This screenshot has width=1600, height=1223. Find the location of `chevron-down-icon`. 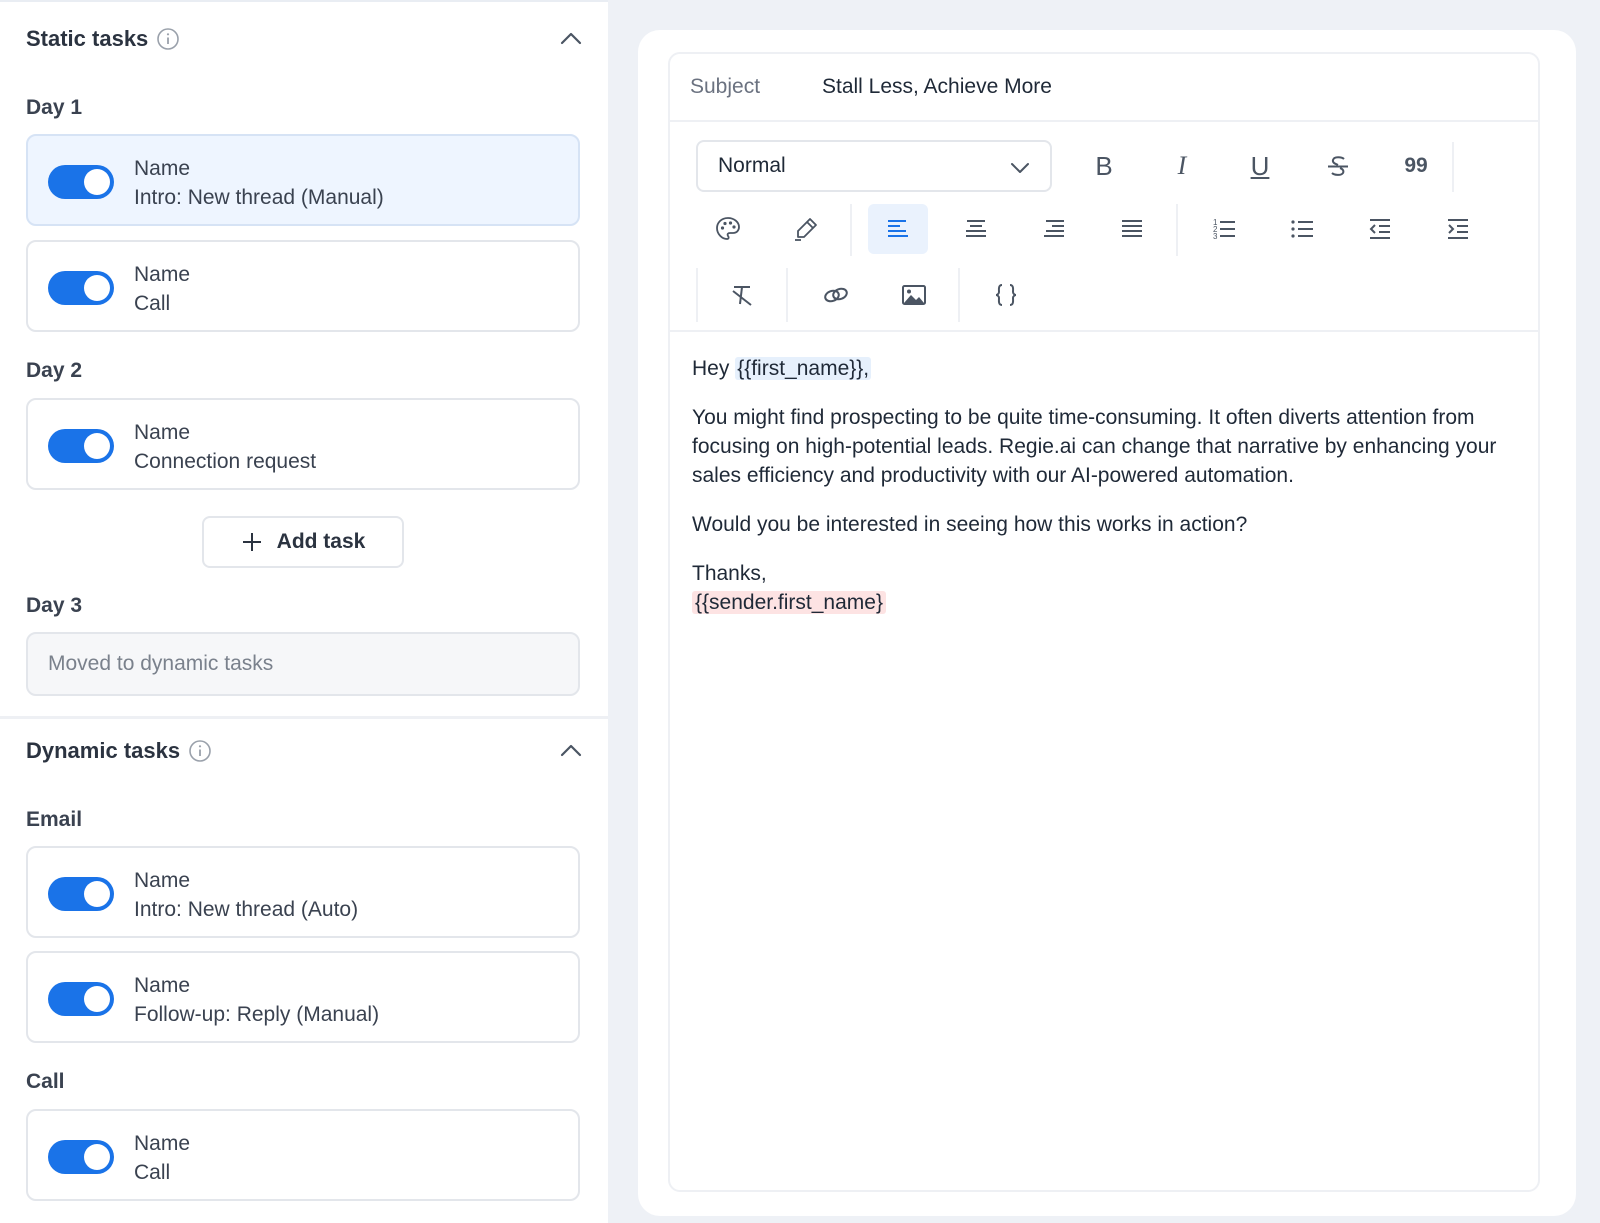

chevron-down-icon is located at coordinates (1020, 168).